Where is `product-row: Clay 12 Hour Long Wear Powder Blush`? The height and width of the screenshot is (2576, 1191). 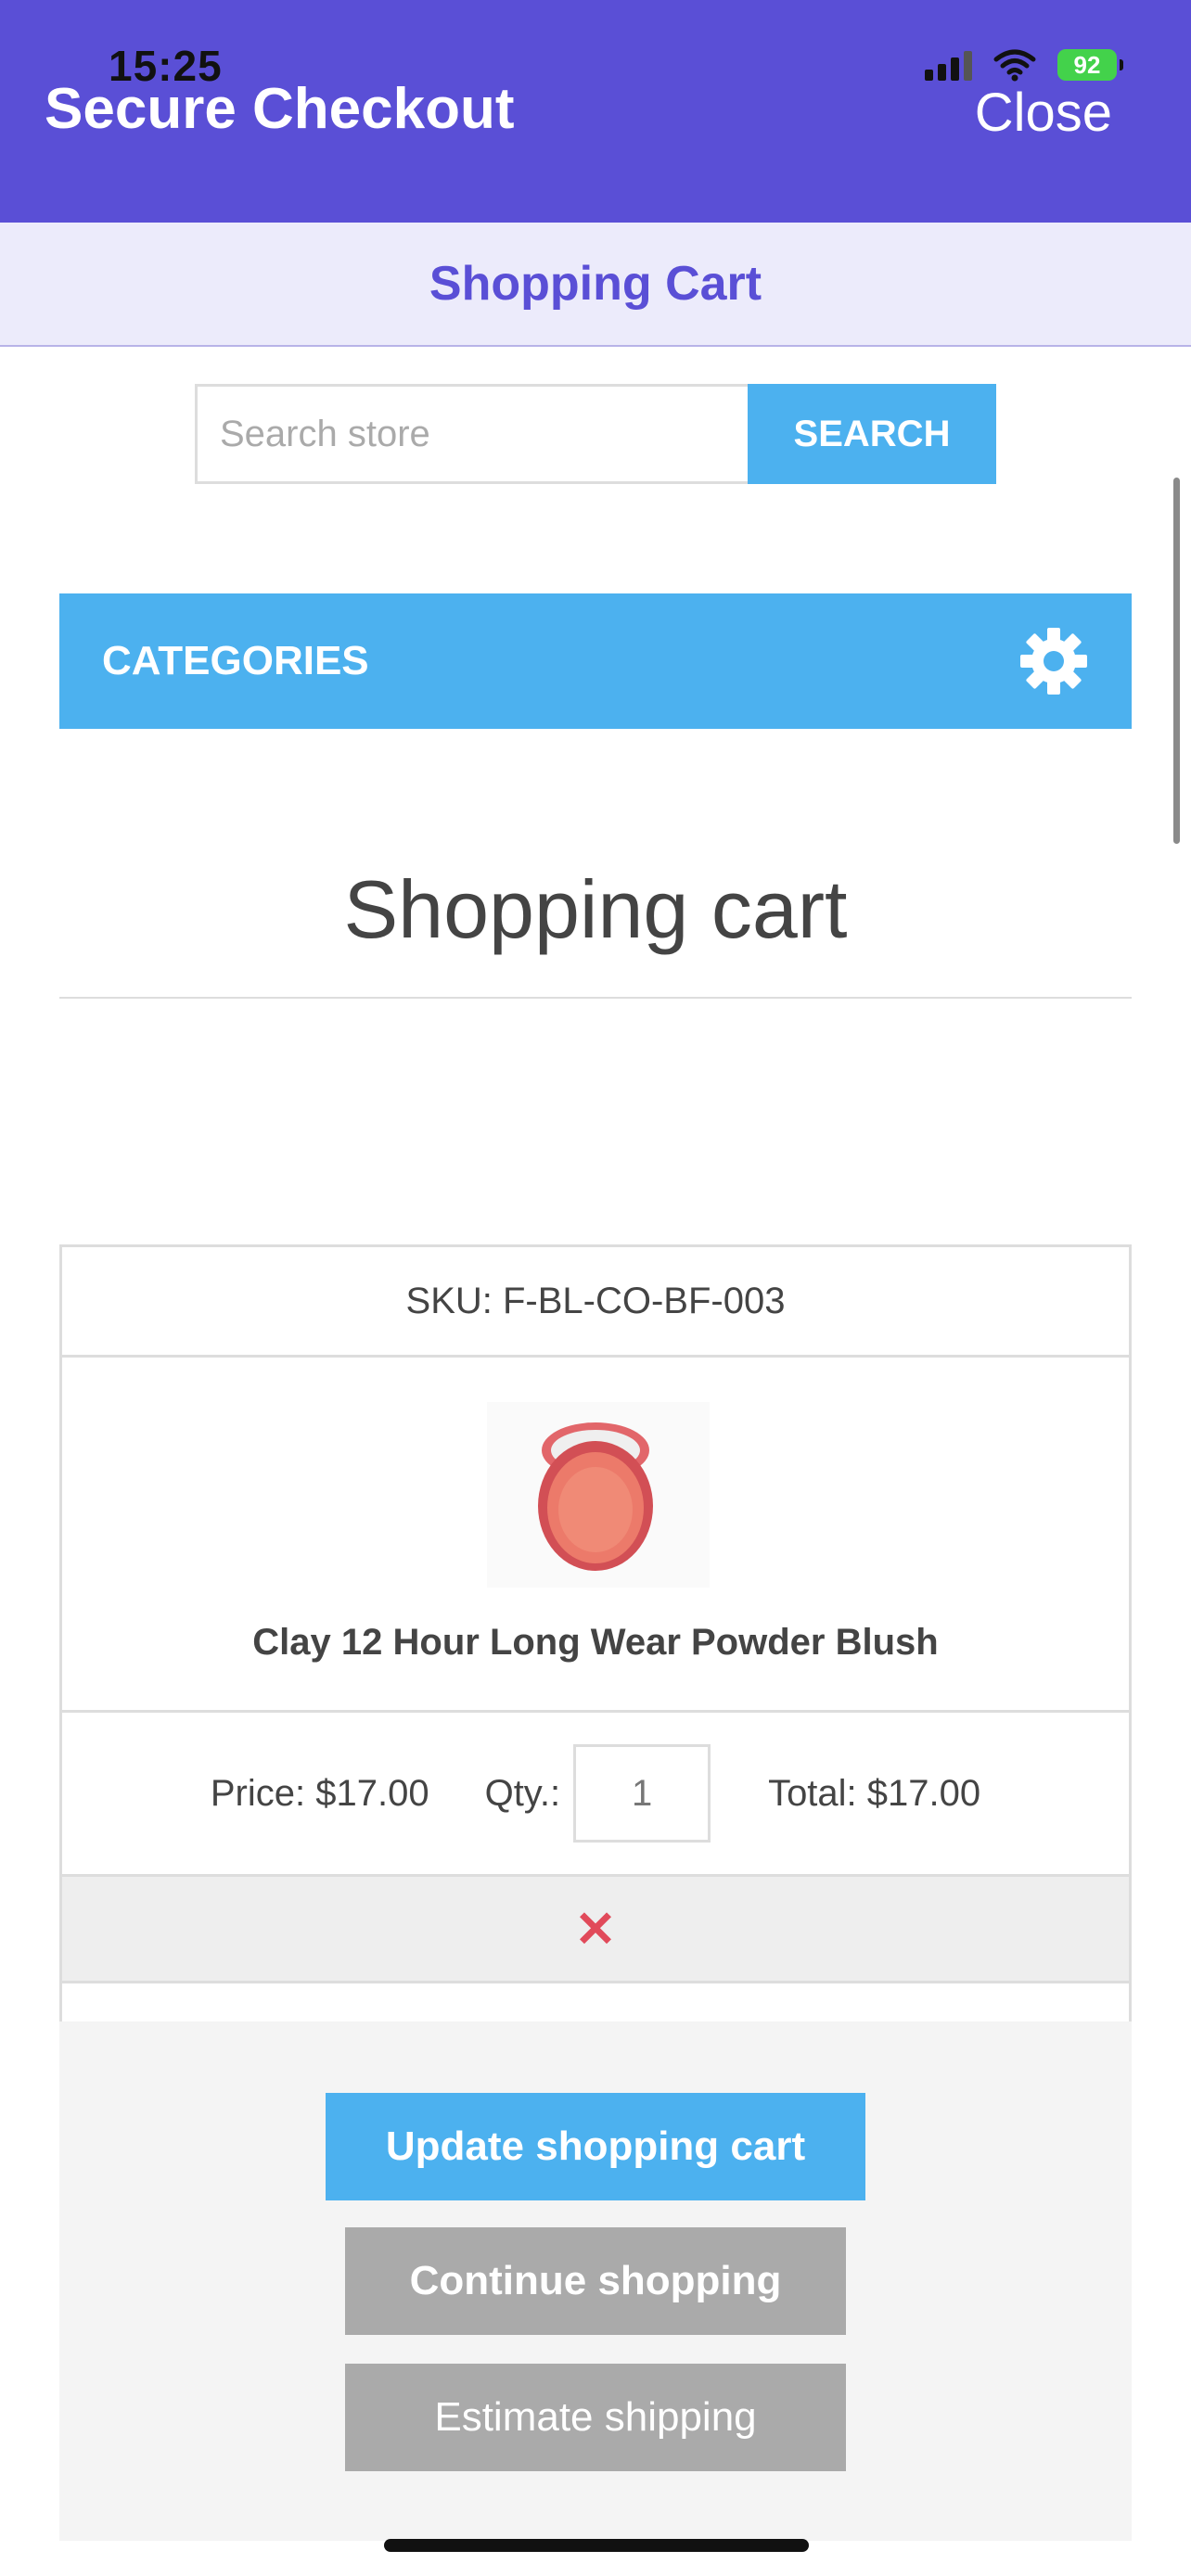 product-row: Clay 12 Hour Long Wear Powder Blush is located at coordinates (595, 1535).